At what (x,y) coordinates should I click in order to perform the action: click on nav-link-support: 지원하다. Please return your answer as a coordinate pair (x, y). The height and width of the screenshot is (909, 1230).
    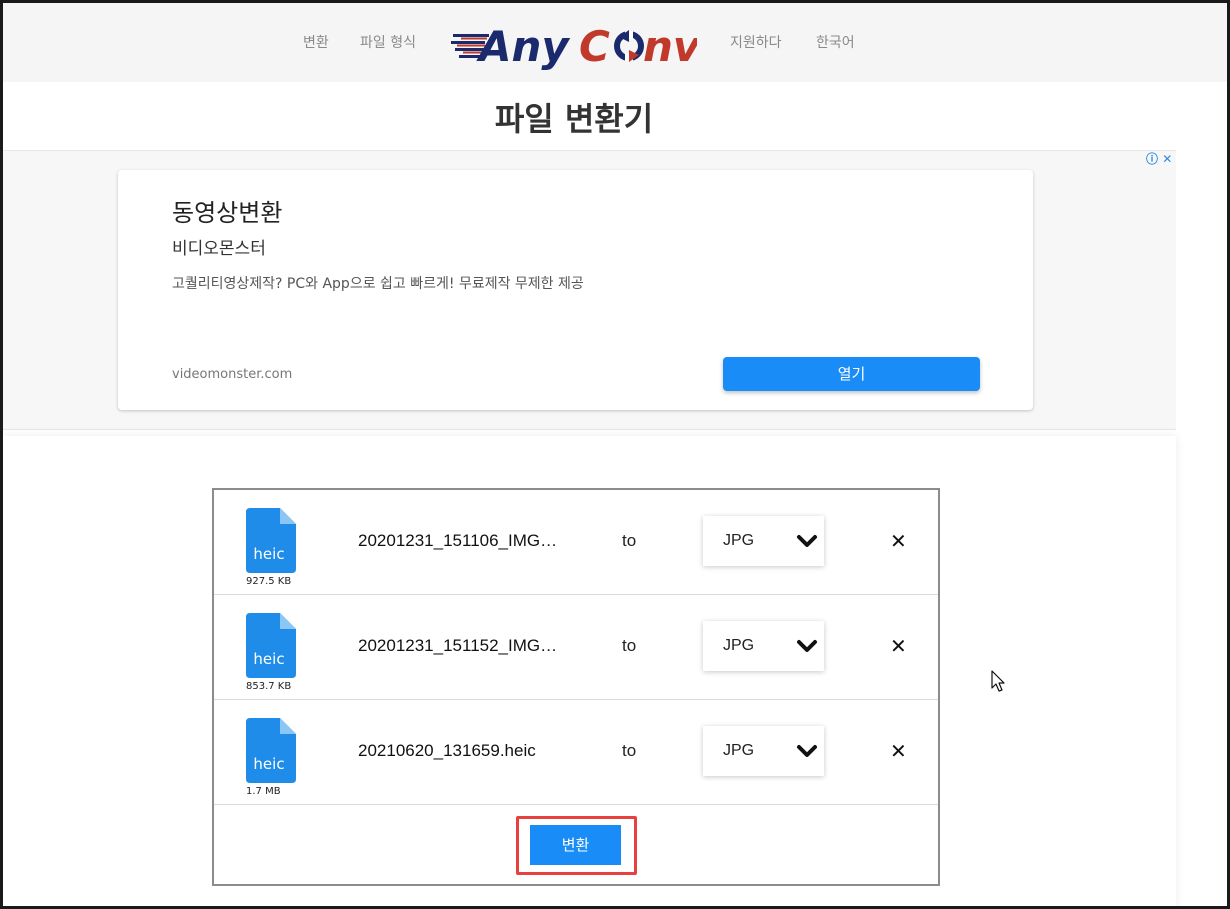
    Looking at the image, I should click on (756, 43).